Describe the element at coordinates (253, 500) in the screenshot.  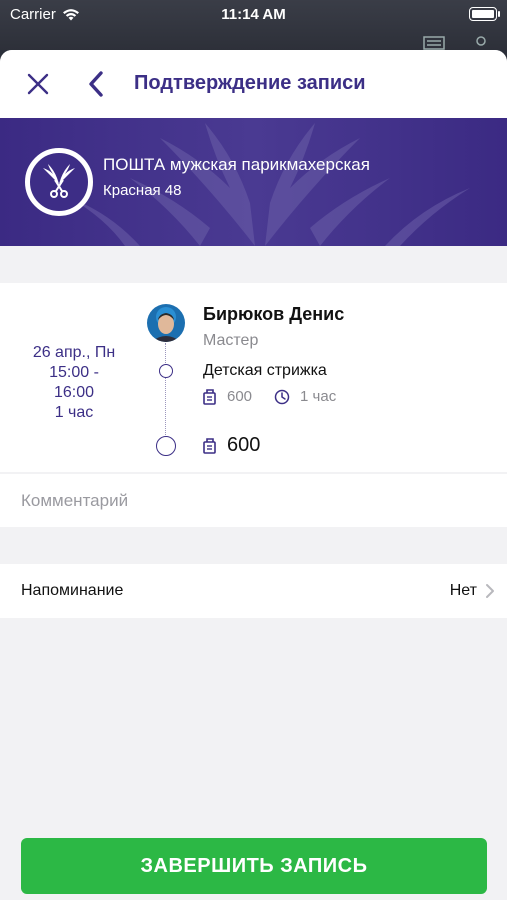
I see `comment-input` at that location.